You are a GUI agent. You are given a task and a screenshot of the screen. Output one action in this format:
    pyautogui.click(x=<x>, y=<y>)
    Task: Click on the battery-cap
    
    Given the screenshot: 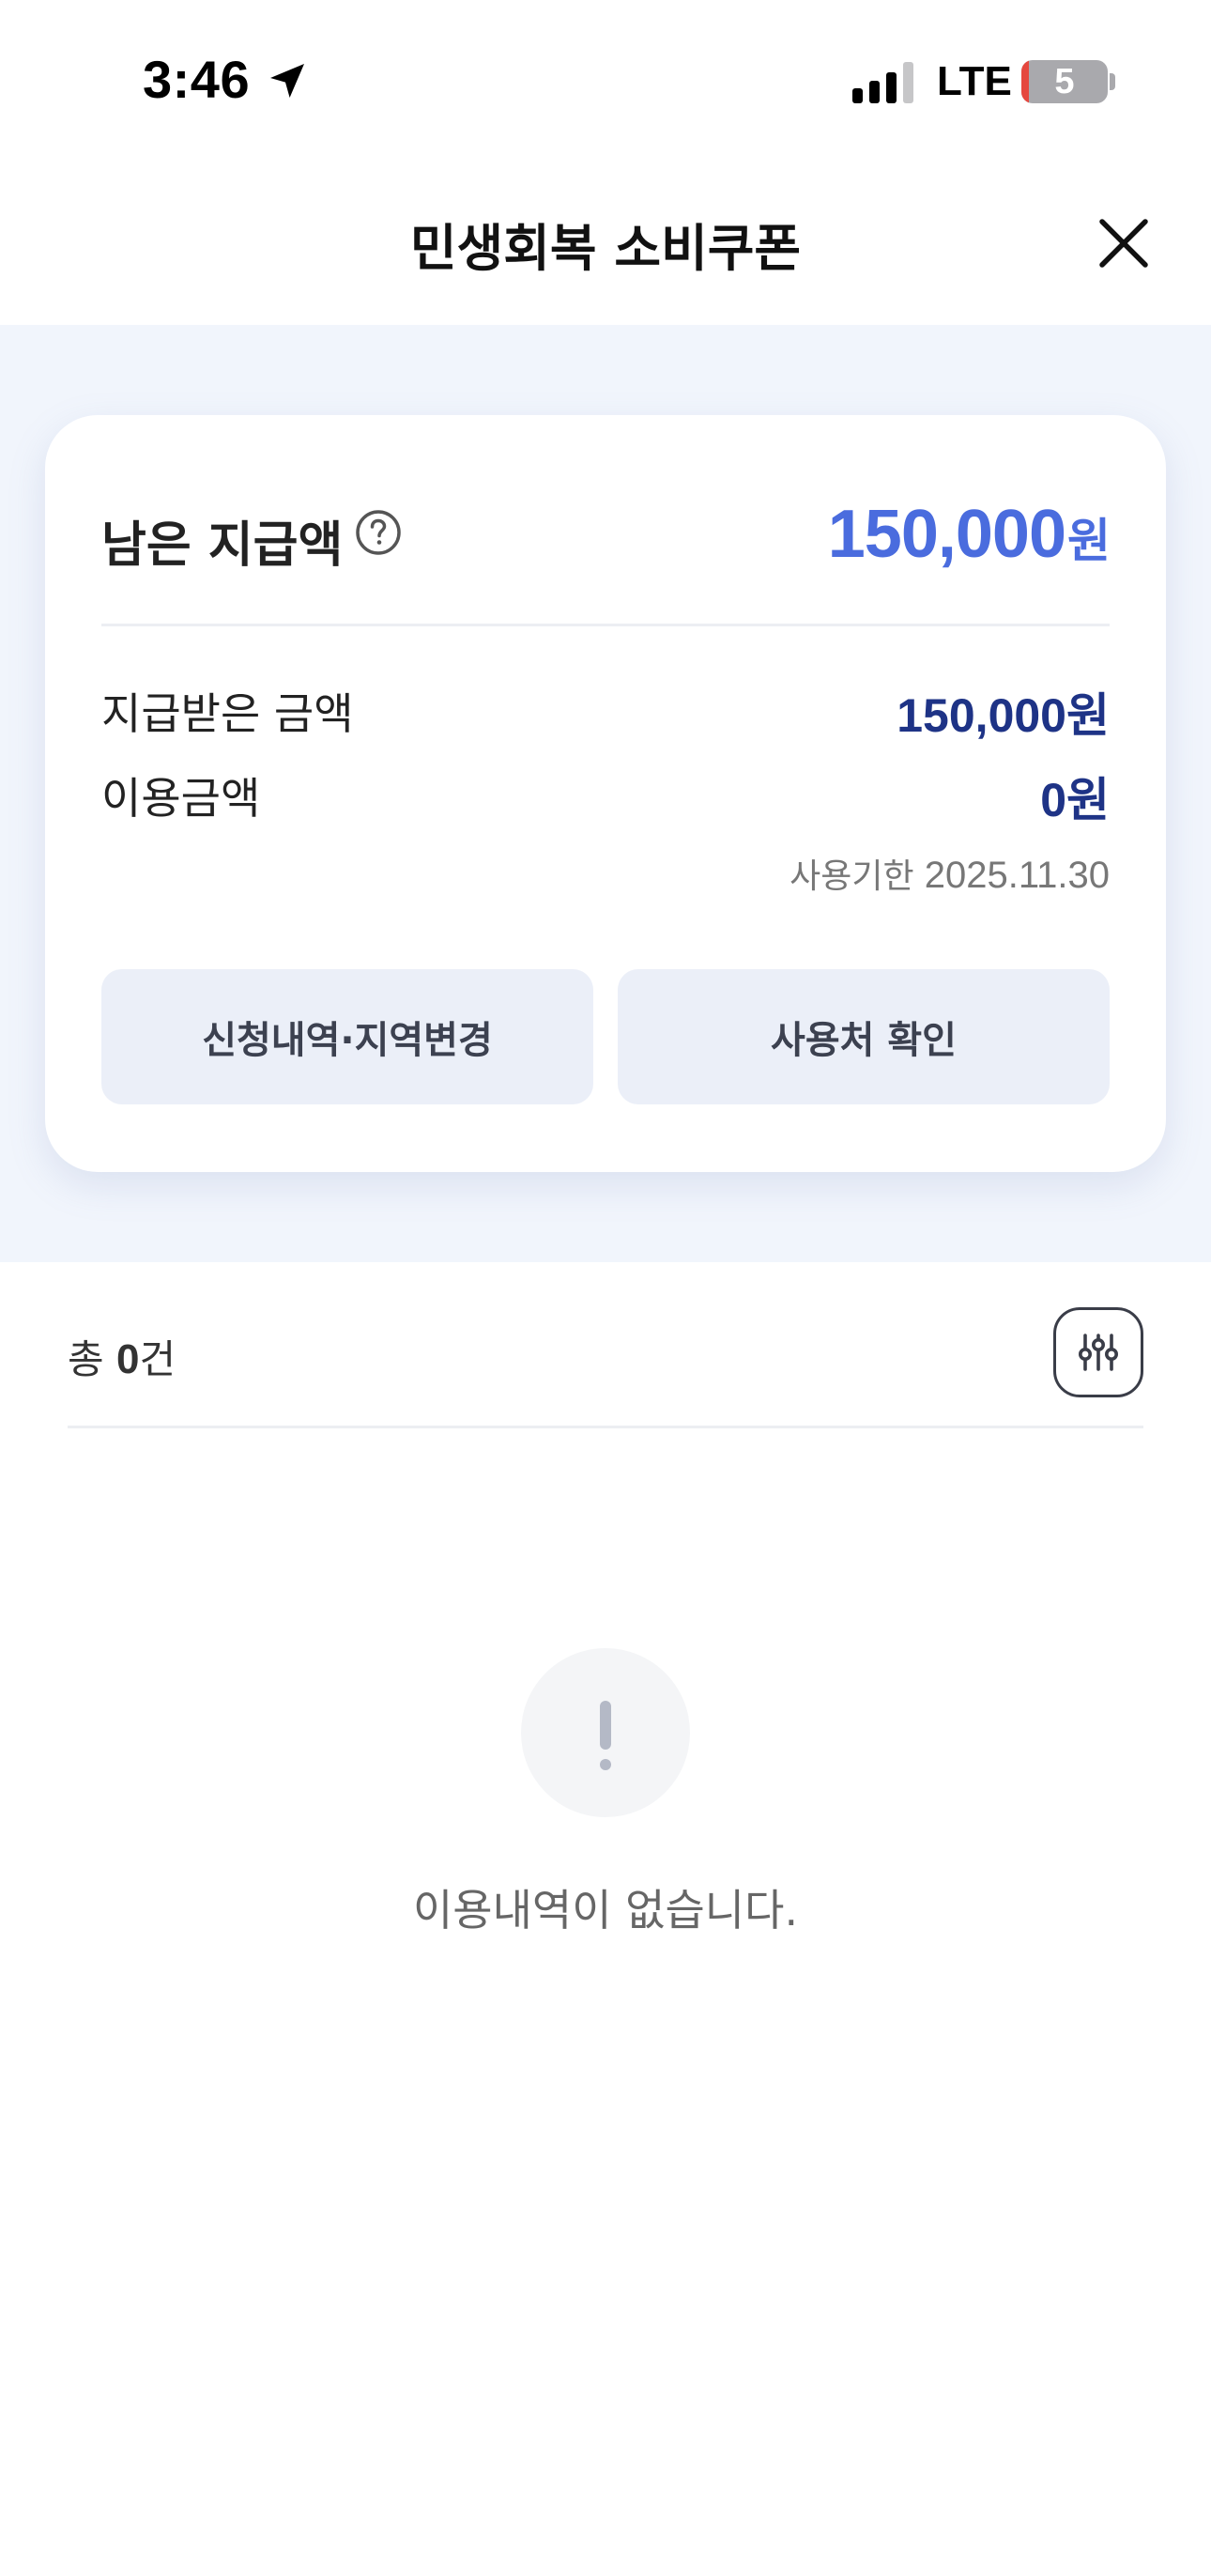 What is the action you would take?
    pyautogui.click(x=1112, y=81)
    